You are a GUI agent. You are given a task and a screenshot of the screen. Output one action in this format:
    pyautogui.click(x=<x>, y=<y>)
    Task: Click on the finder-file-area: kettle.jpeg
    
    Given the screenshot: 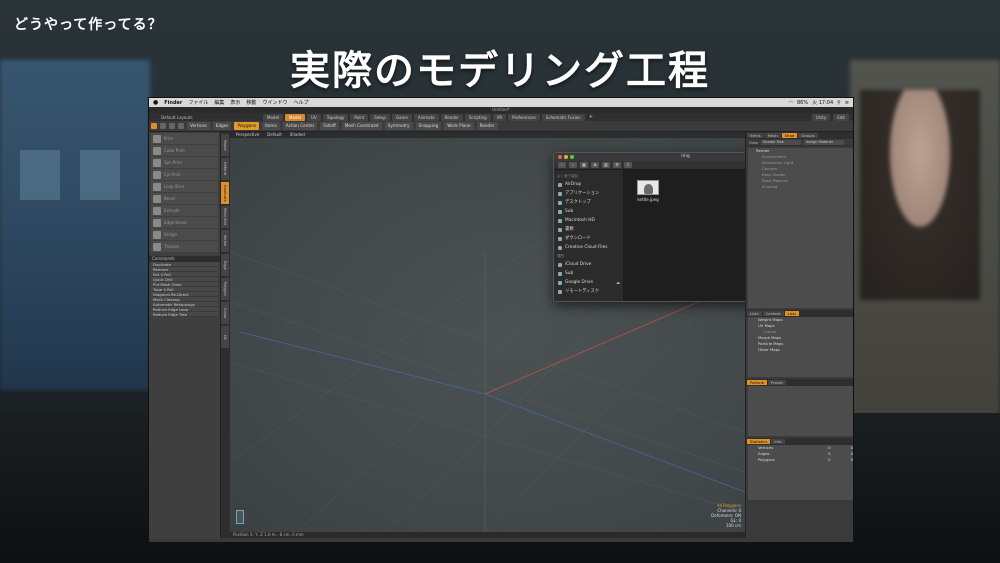 What is the action you would take?
    pyautogui.click(x=684, y=235)
    